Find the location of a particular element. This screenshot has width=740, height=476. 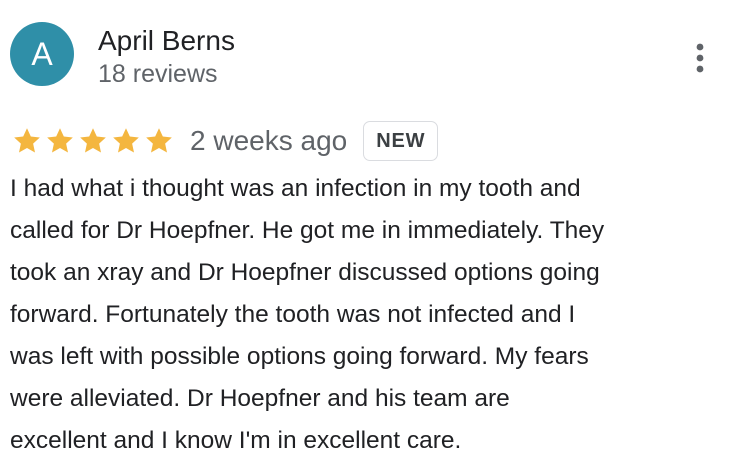

avatar-initial: A is located at coordinates (42, 54).